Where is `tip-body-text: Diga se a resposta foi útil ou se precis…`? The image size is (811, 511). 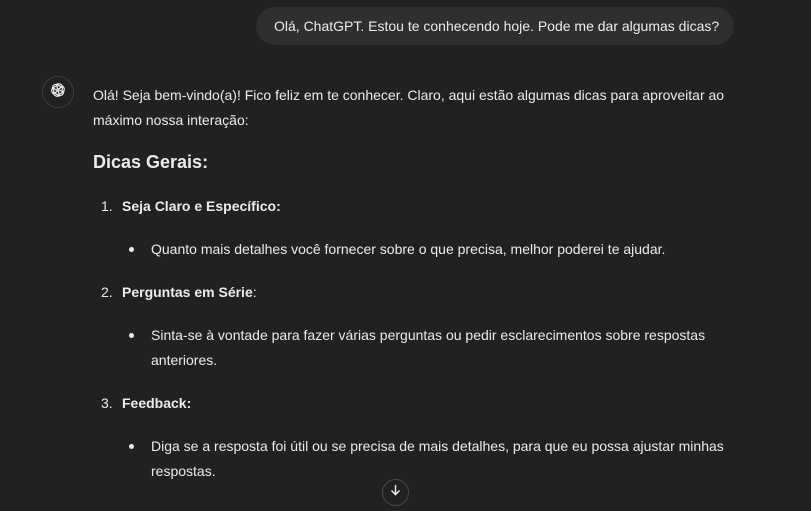 tip-body-text: Diga se a resposta foi útil ou se precis… is located at coordinates (437, 458).